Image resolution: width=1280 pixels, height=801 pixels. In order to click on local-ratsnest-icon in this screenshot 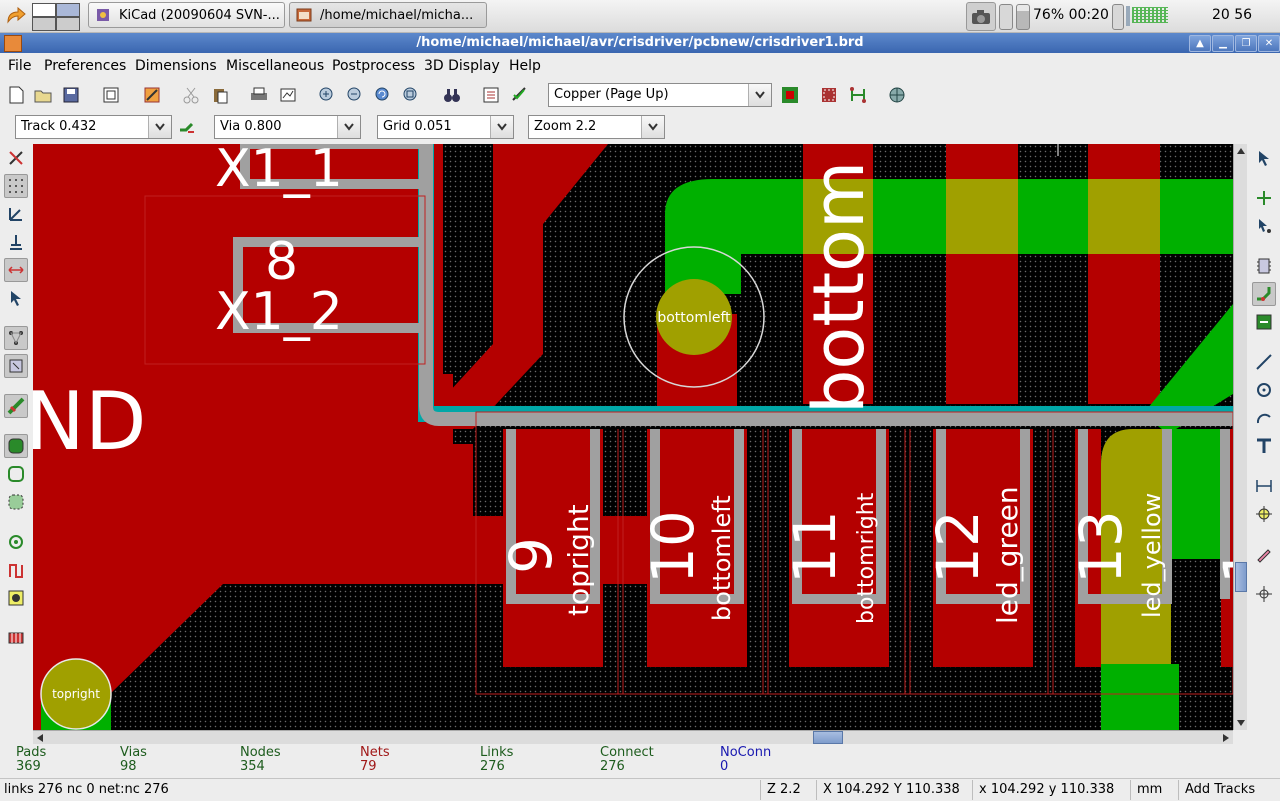, I will do `click(1264, 226)`.